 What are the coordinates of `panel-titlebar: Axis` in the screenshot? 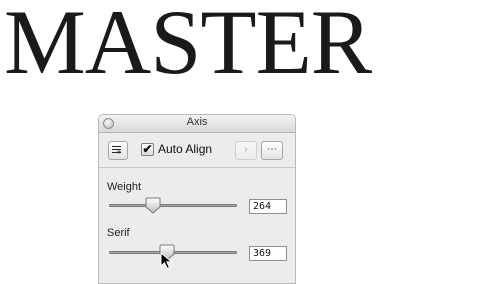 It's located at (197, 124).